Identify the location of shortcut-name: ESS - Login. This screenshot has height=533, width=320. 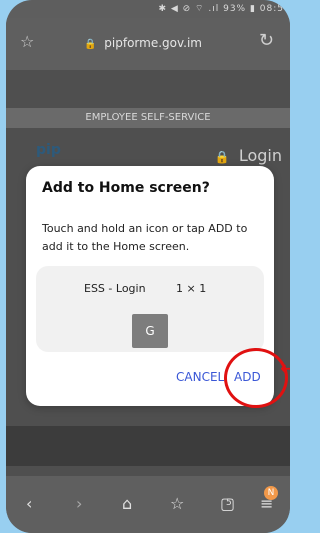
(115, 288).